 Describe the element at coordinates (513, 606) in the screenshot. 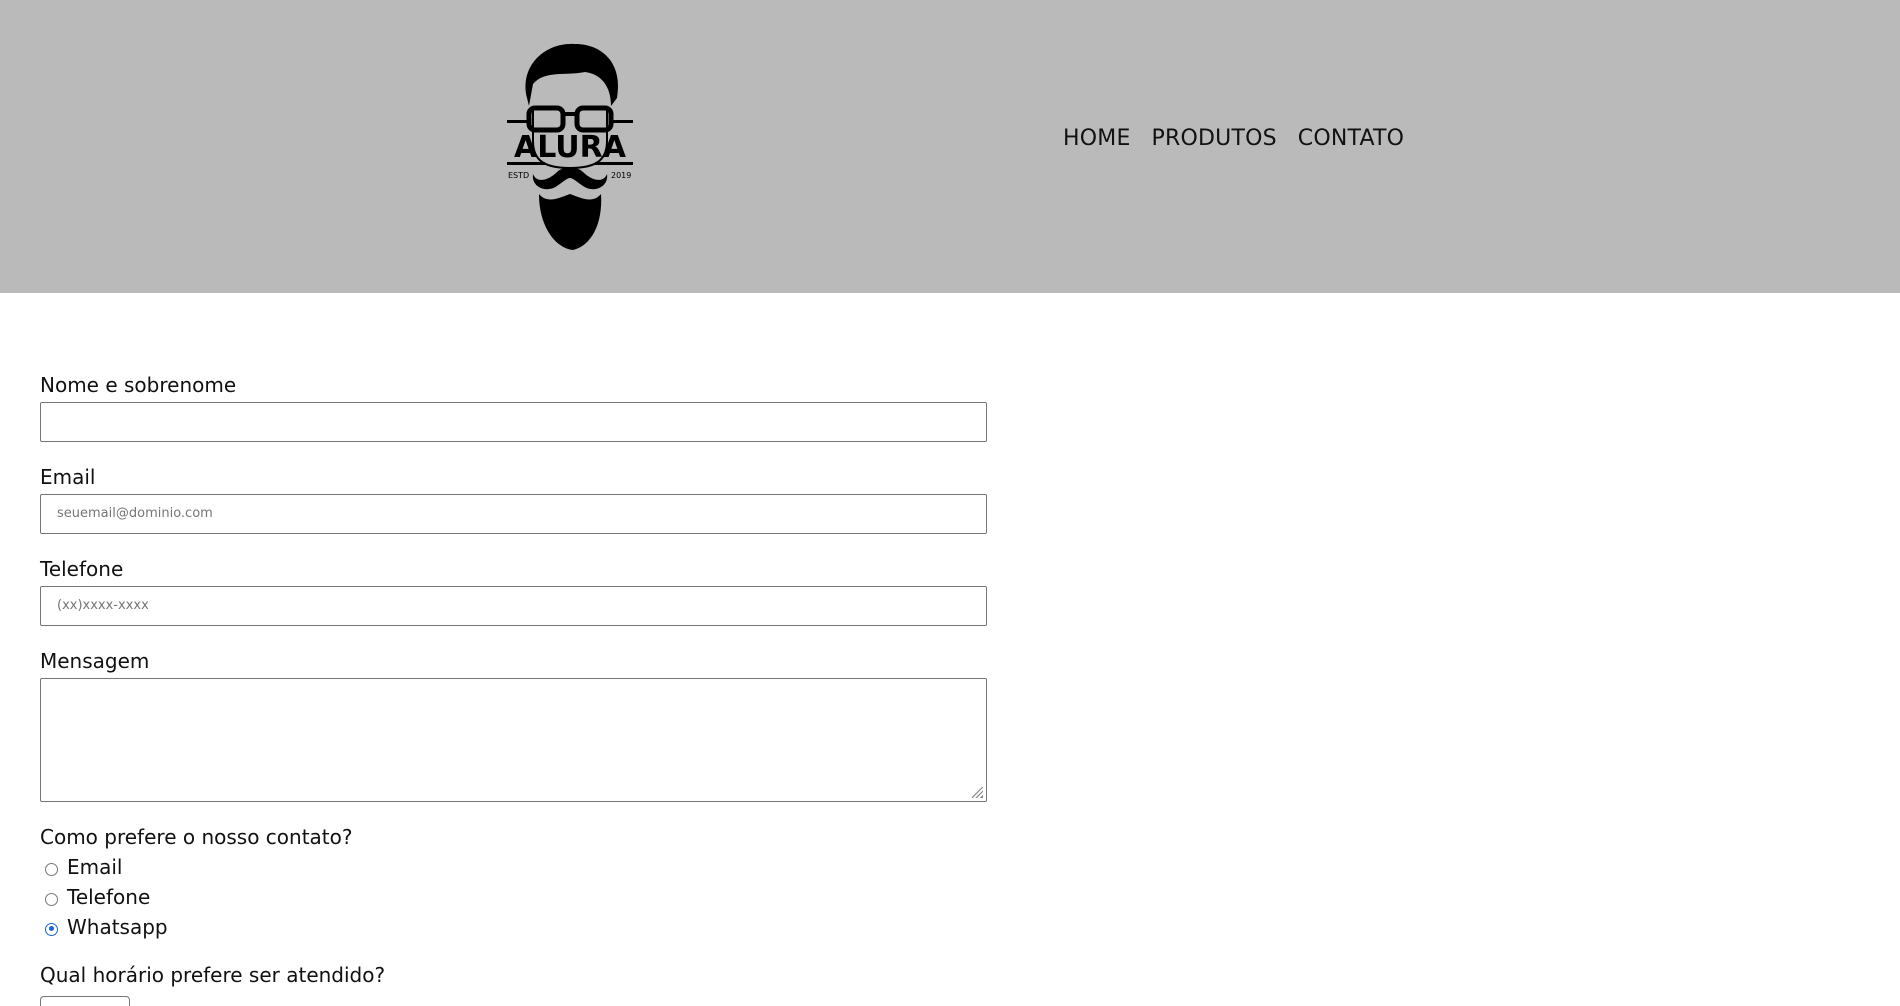

I see `phone-input: (xx)xxxx-xxxx` at that location.